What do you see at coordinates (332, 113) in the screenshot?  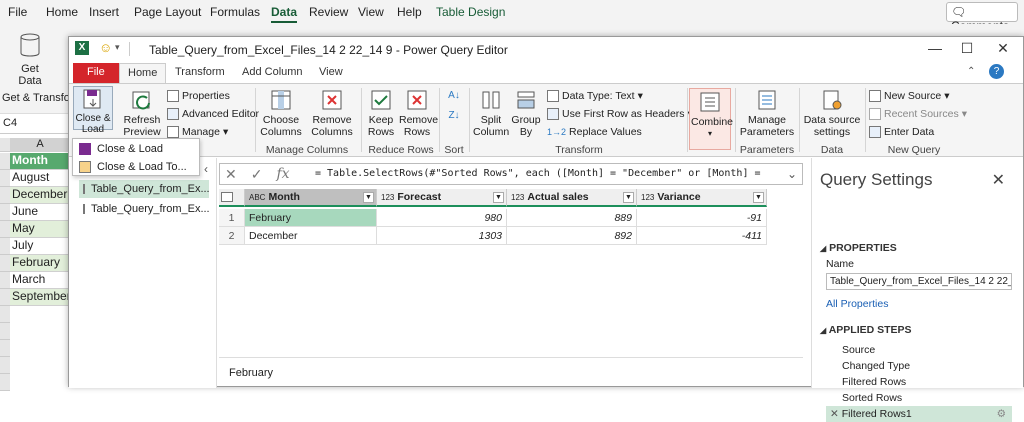 I see `remove-columns-button: Remove Columns` at bounding box center [332, 113].